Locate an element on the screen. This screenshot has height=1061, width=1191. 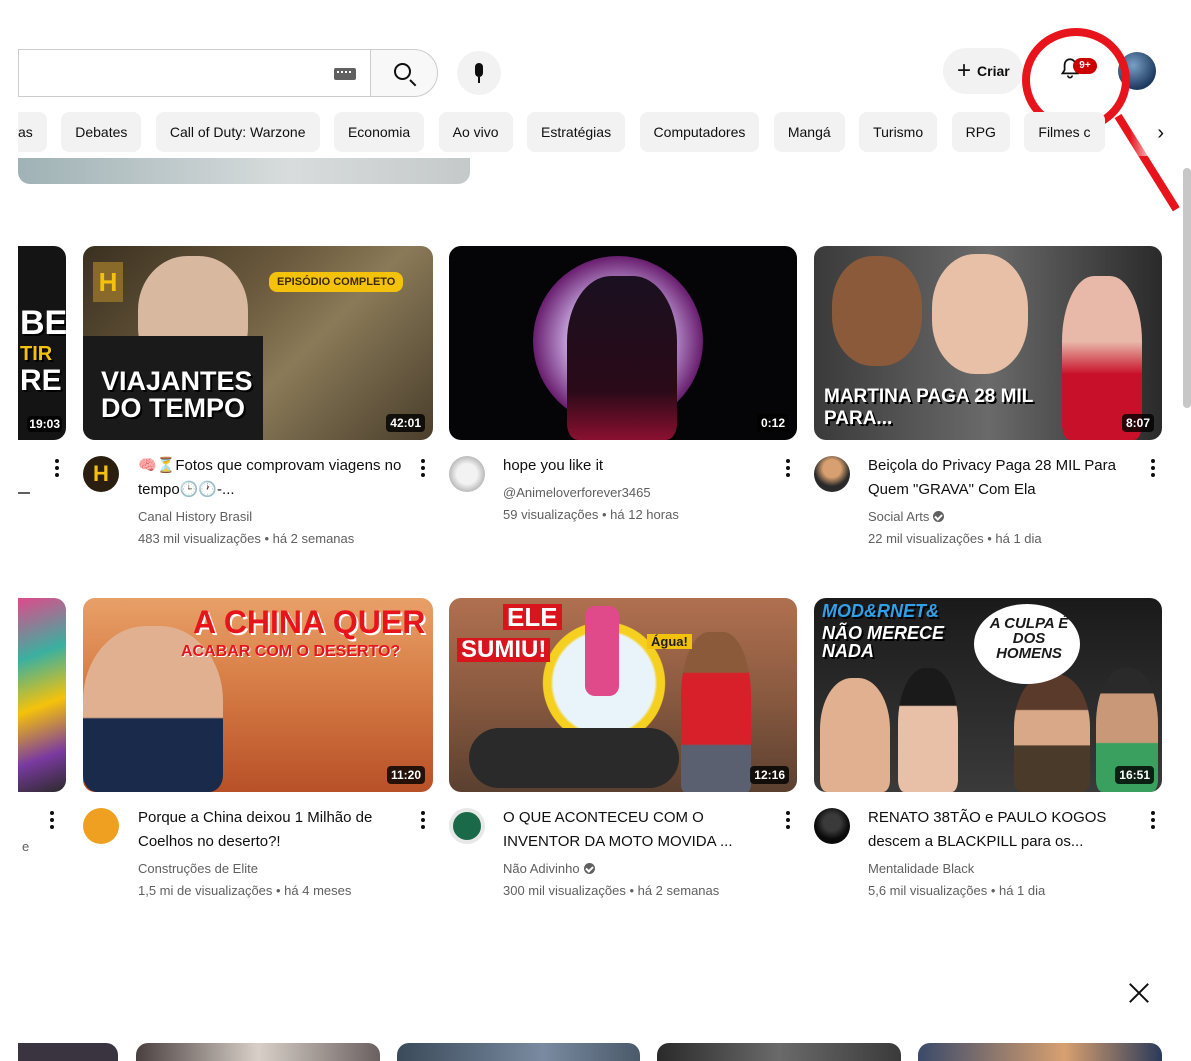
search-input is located at coordinates (194, 73).